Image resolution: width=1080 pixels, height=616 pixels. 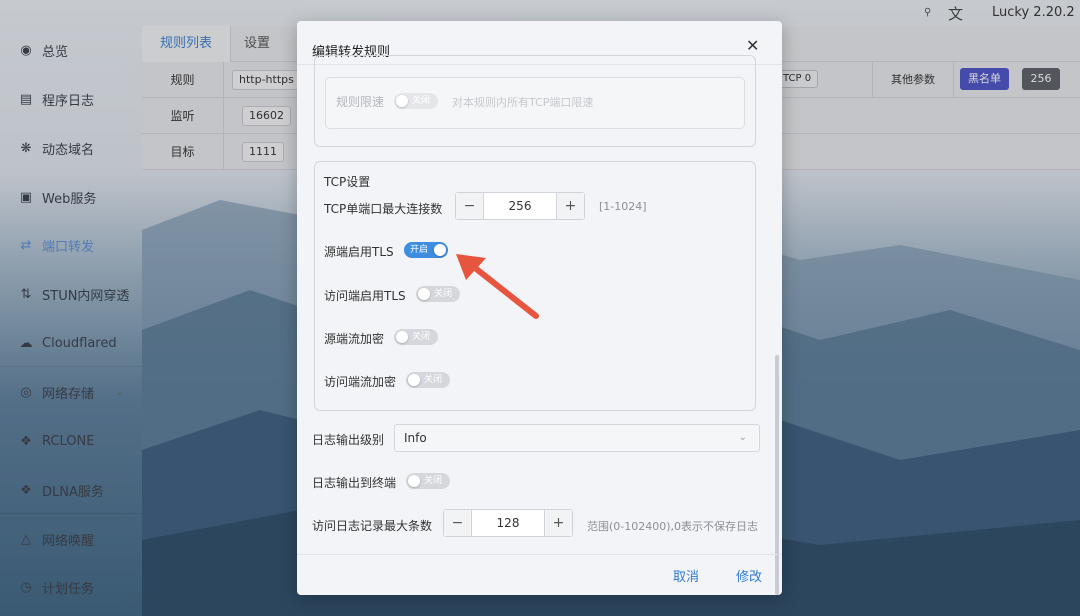 What do you see at coordinates (348, 440) in the screenshot?
I see `log-level-label: 日志输出级别` at bounding box center [348, 440].